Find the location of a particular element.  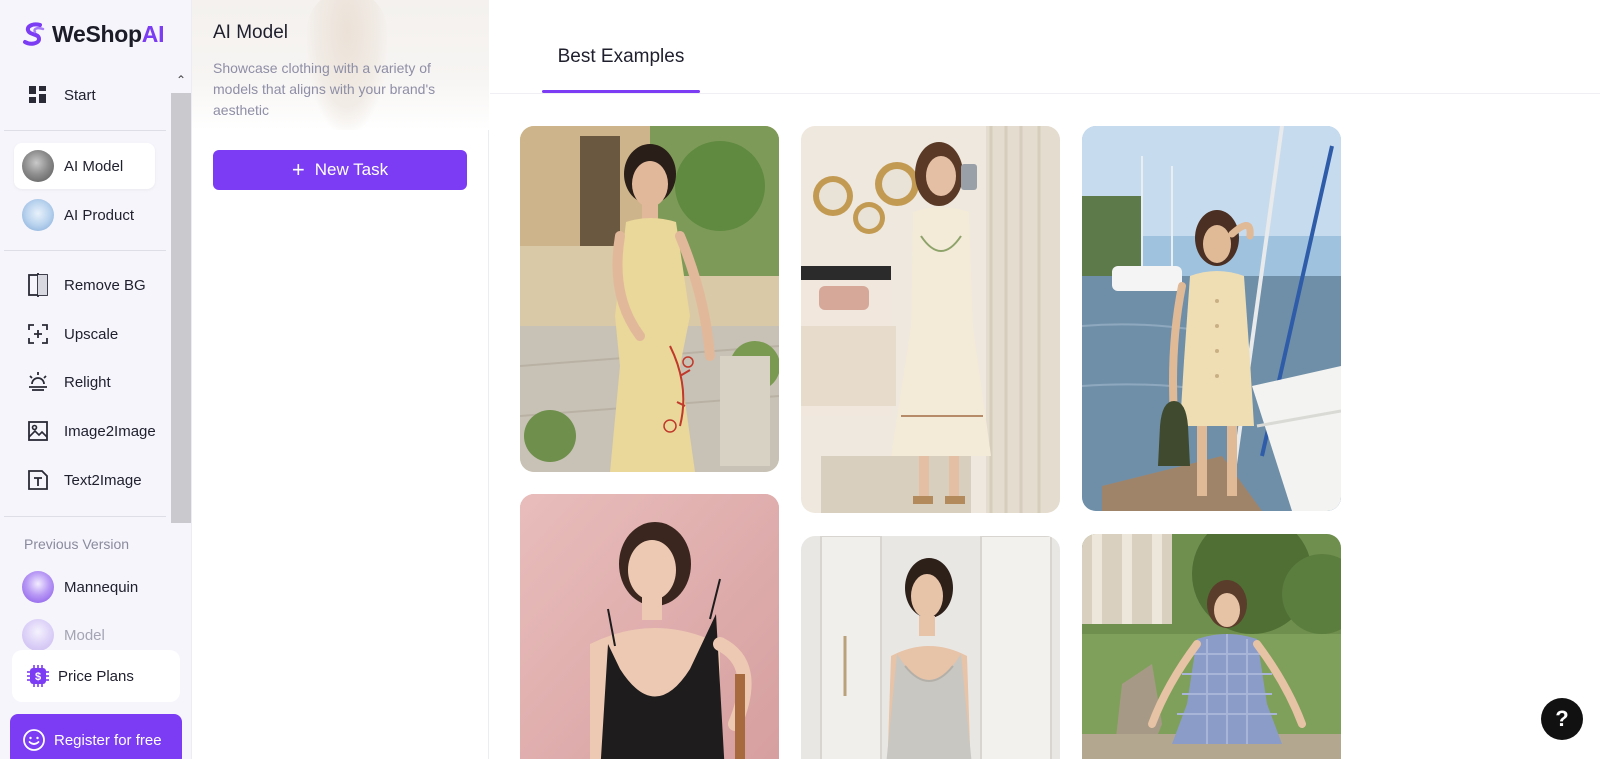

sidebar-item-start: Start is located at coordinates (84, 95).